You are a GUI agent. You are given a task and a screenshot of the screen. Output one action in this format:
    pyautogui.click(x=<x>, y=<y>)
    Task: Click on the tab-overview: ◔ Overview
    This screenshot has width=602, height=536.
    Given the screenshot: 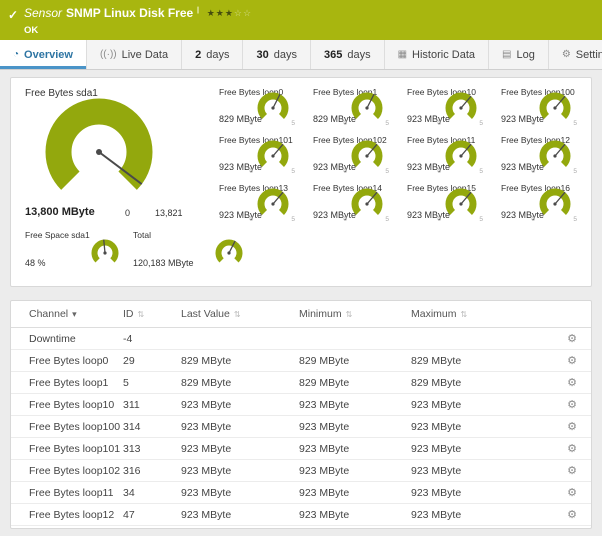 What is the action you would take?
    pyautogui.click(x=43, y=54)
    